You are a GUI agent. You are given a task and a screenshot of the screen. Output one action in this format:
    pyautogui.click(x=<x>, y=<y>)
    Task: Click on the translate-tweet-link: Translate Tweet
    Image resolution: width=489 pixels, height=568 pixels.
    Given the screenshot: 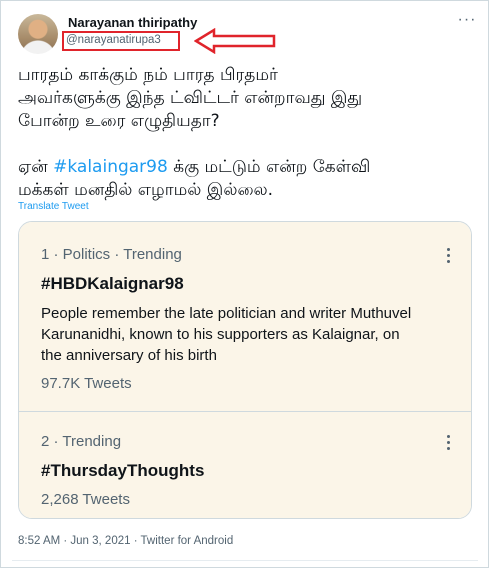 What is the action you would take?
    pyautogui.click(x=53, y=206)
    